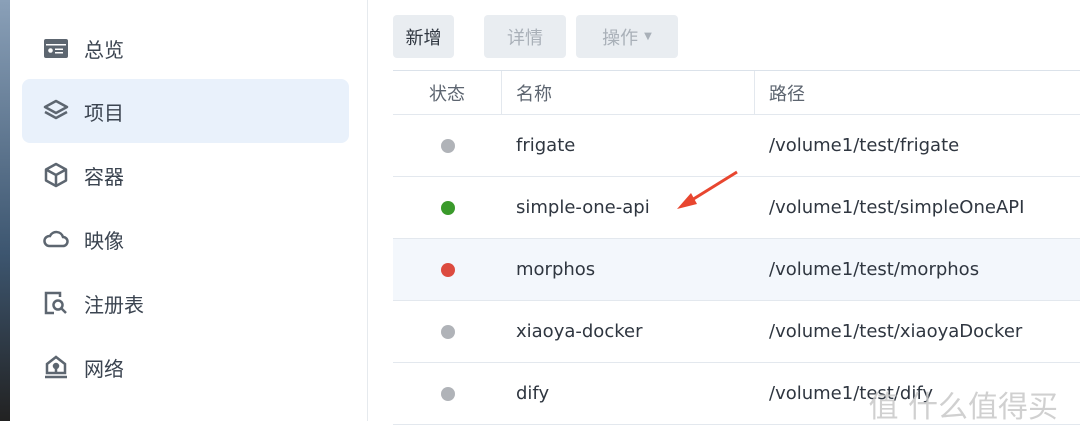 This screenshot has width=1080, height=426. What do you see at coordinates (185, 175) in the screenshot?
I see `sidebar-item-containers: 容器` at bounding box center [185, 175].